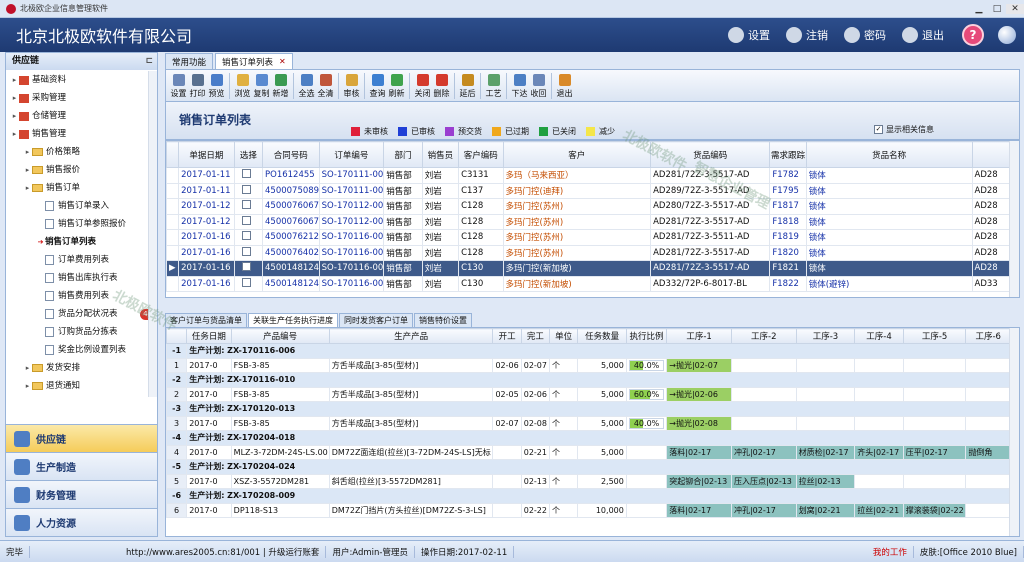 The width and height of the screenshot is (1024, 562). I want to click on column-header: 部门, so click(403, 154).